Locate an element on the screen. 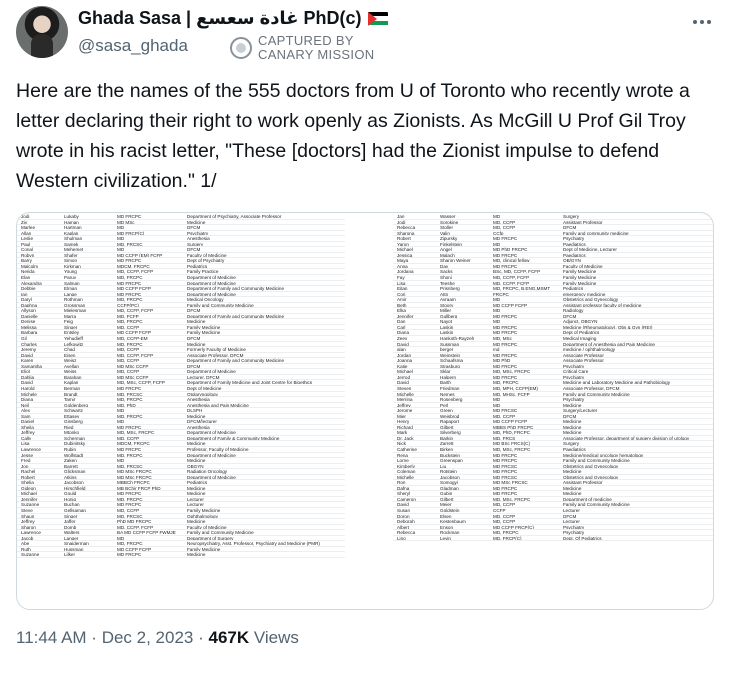  signatory-department: Adjunct, OBGYN is located at coordinates (580, 321).